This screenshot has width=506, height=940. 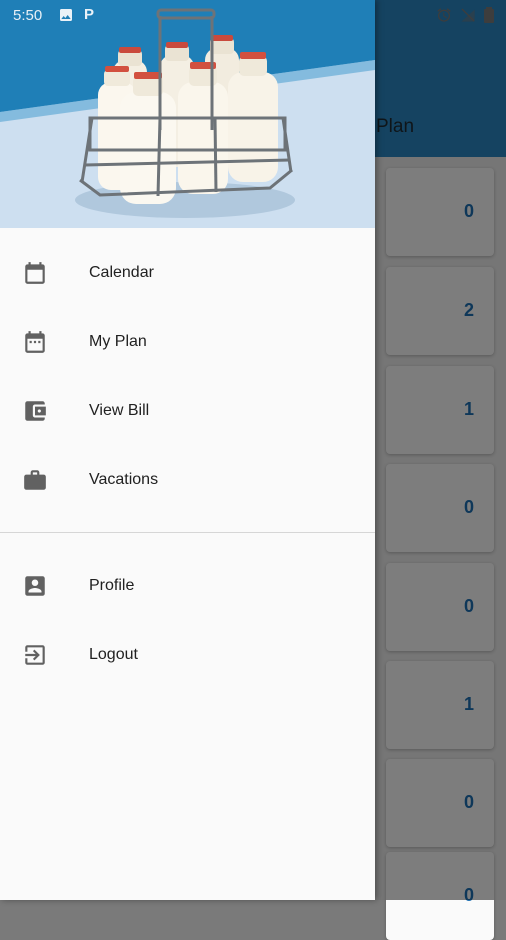 What do you see at coordinates (89, 14) in the screenshot?
I see `p-app-icon: P` at bounding box center [89, 14].